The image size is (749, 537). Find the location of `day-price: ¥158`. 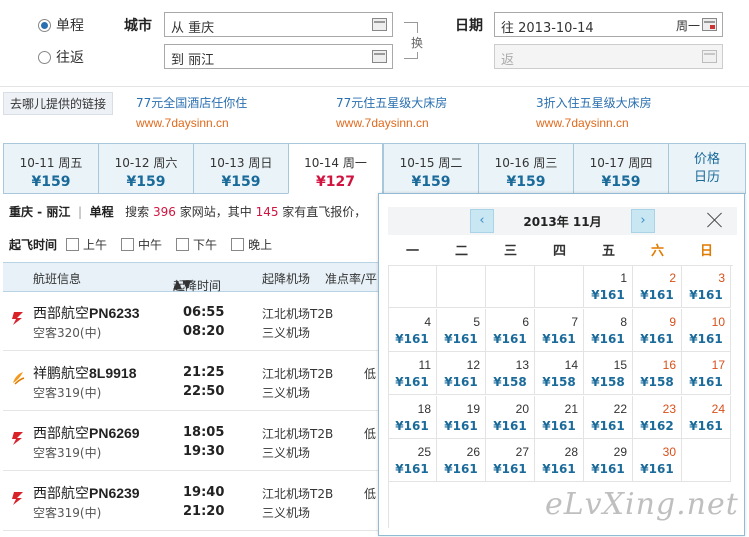

day-price: ¥158 is located at coordinates (608, 382).